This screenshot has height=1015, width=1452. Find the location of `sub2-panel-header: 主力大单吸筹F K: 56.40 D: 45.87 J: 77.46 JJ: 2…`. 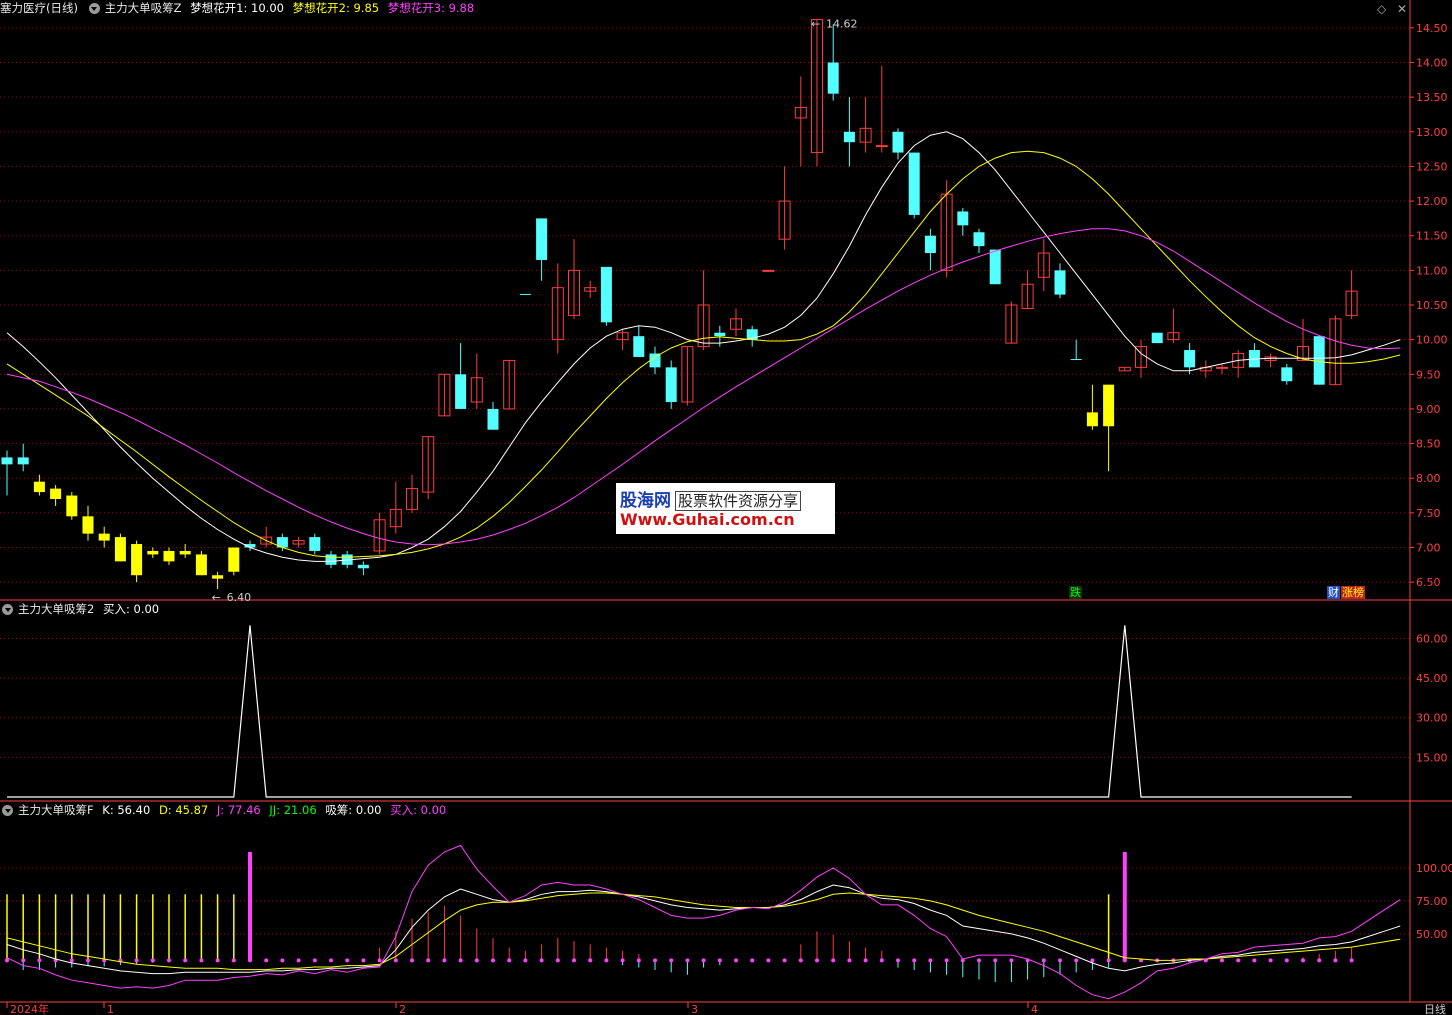

sub2-panel-header: 主力大单吸筹F K: 56.40 D: 45.87 J: 77.46 JJ: 2… is located at coordinates (225, 810).